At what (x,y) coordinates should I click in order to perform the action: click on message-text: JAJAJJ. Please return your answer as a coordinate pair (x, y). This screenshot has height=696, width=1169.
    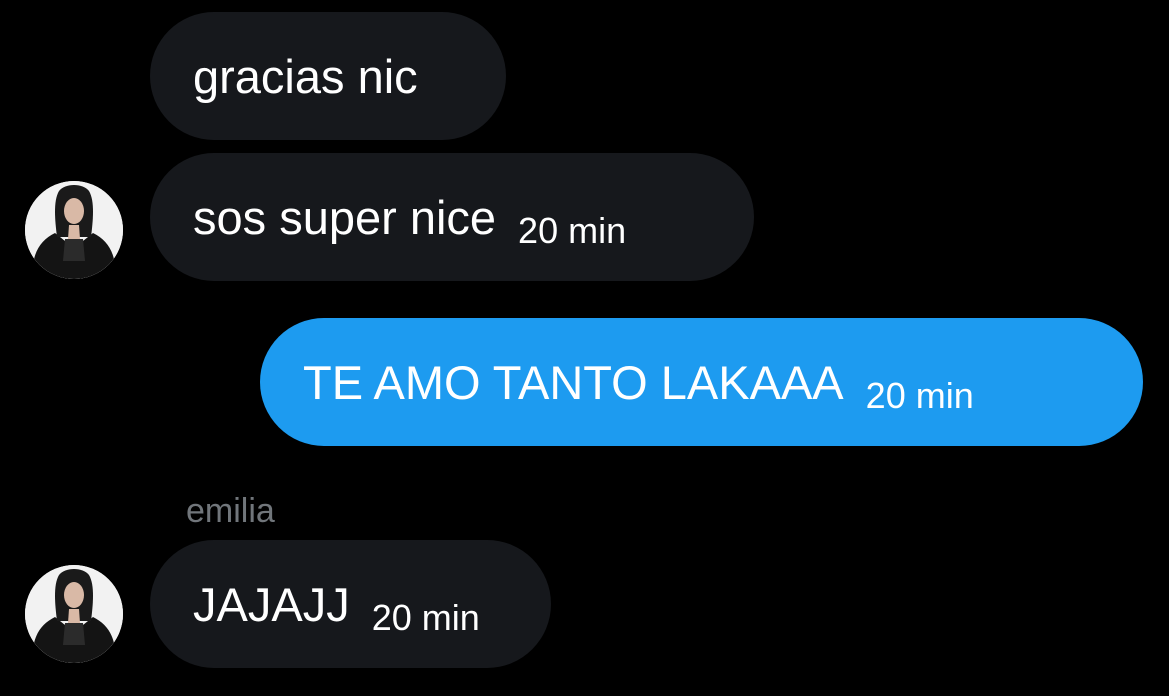
    Looking at the image, I should click on (271, 604).